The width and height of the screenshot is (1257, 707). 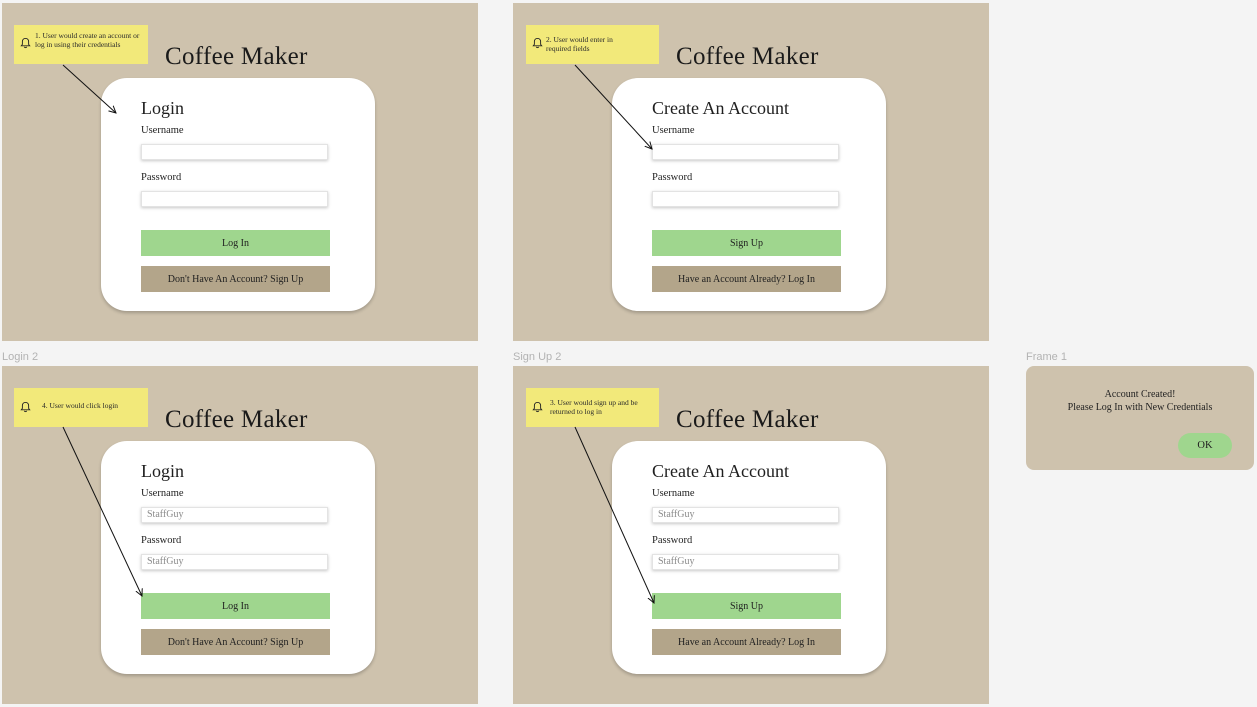 I want to click on note-text: 4. User would click login, so click(x=80, y=405).